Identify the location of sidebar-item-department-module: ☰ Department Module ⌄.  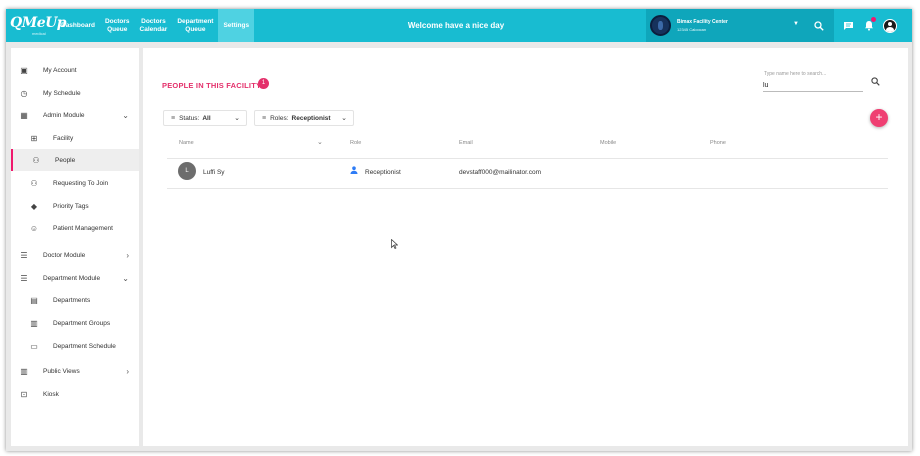
(75, 278).